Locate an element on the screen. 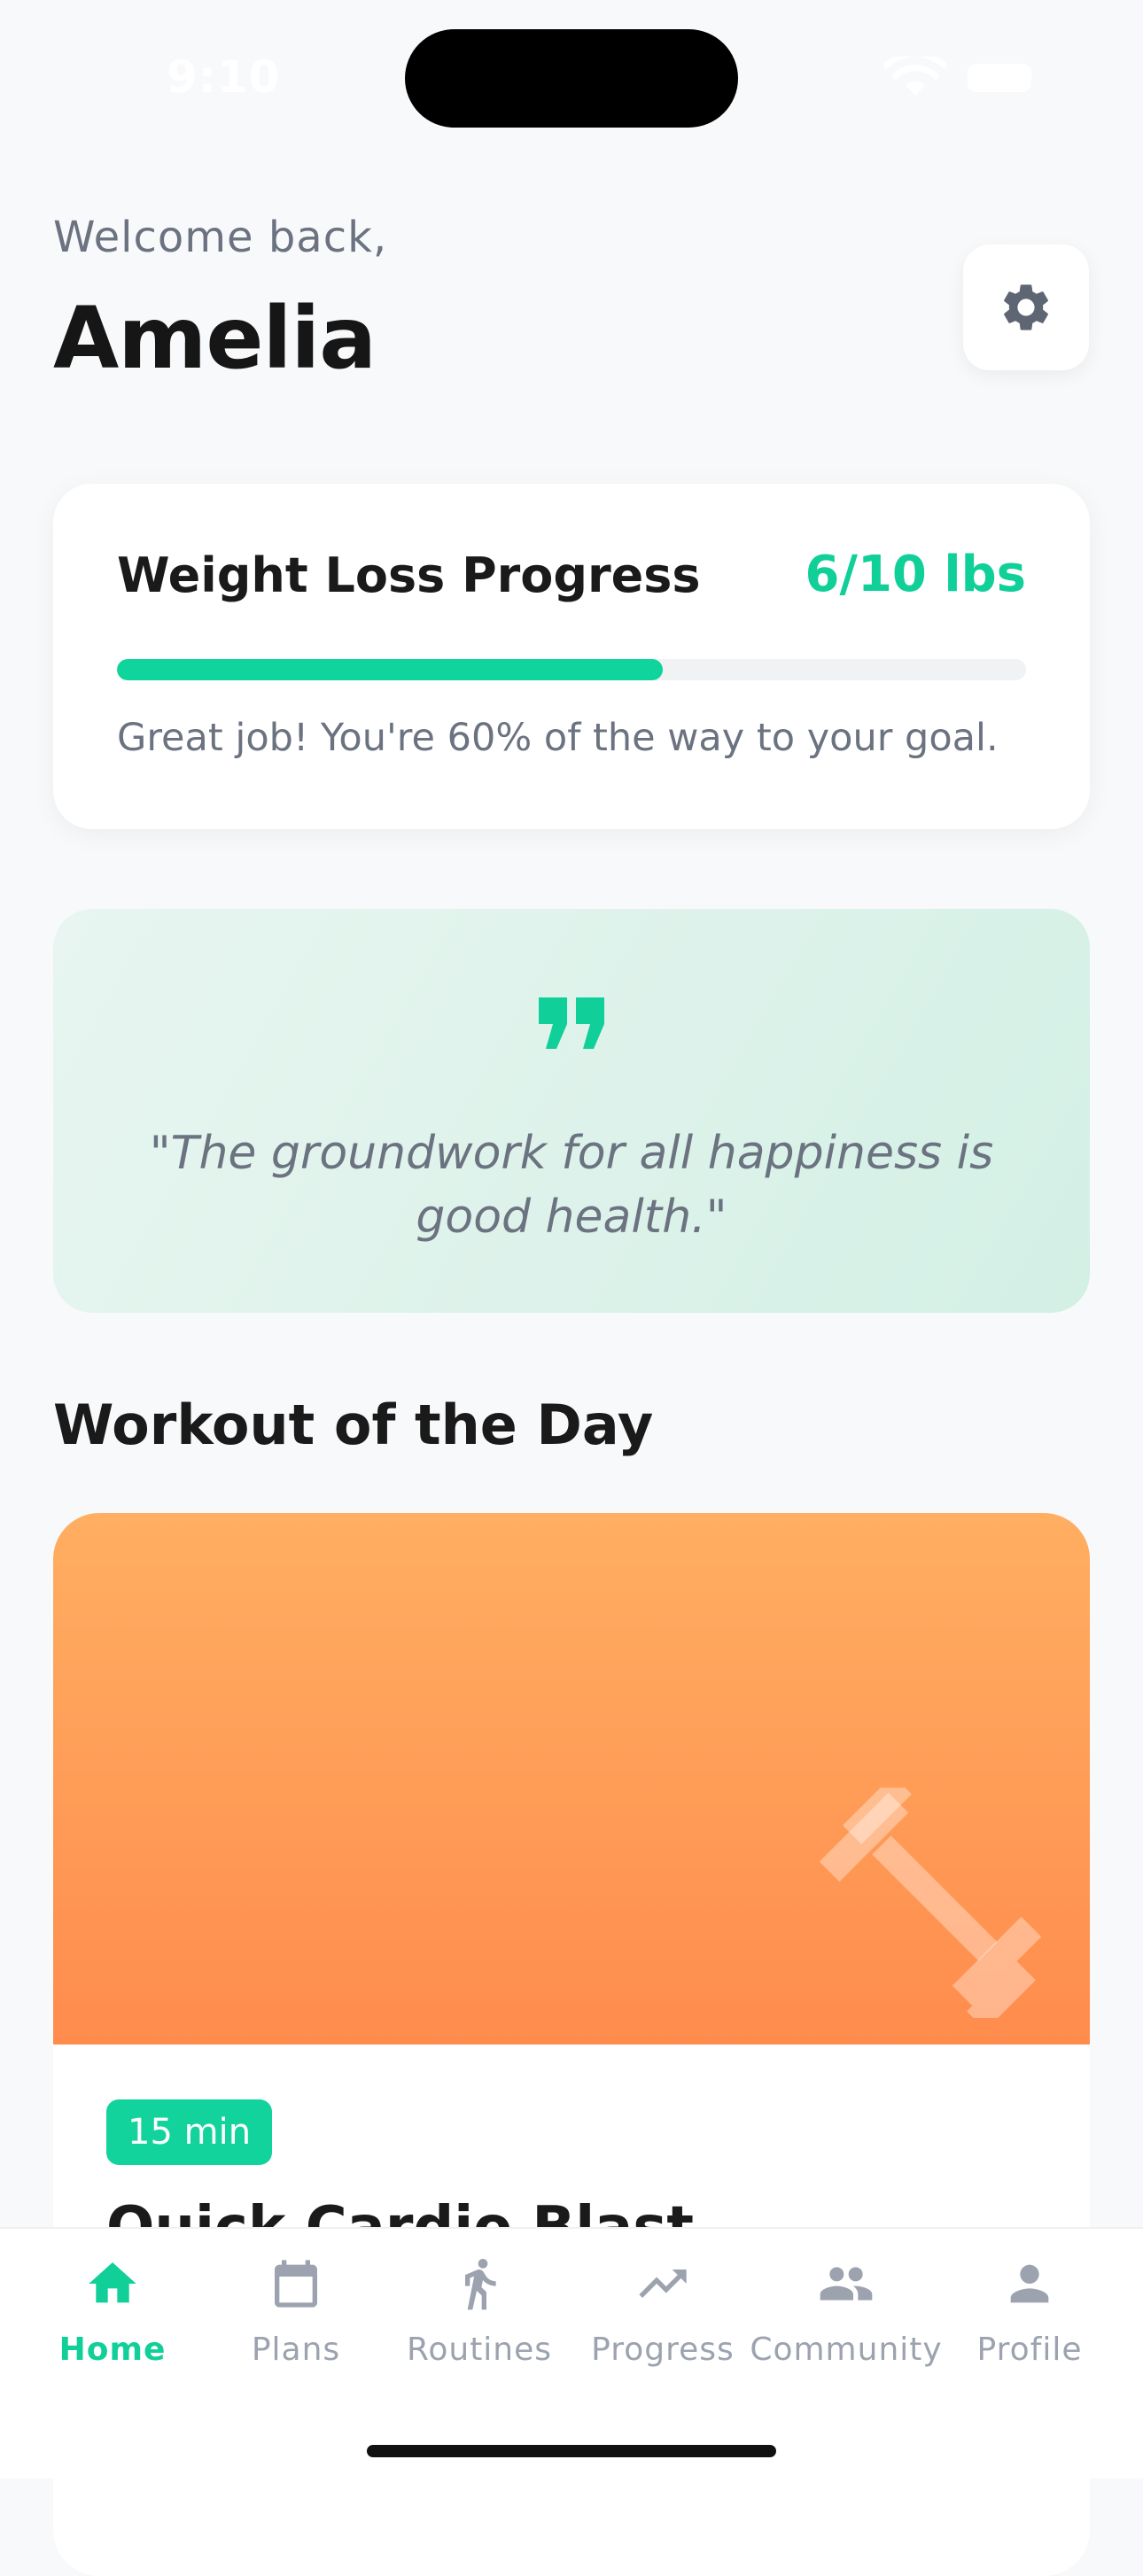 The width and height of the screenshot is (1143, 2576). welcome-text: Welcome back, is located at coordinates (220, 237).